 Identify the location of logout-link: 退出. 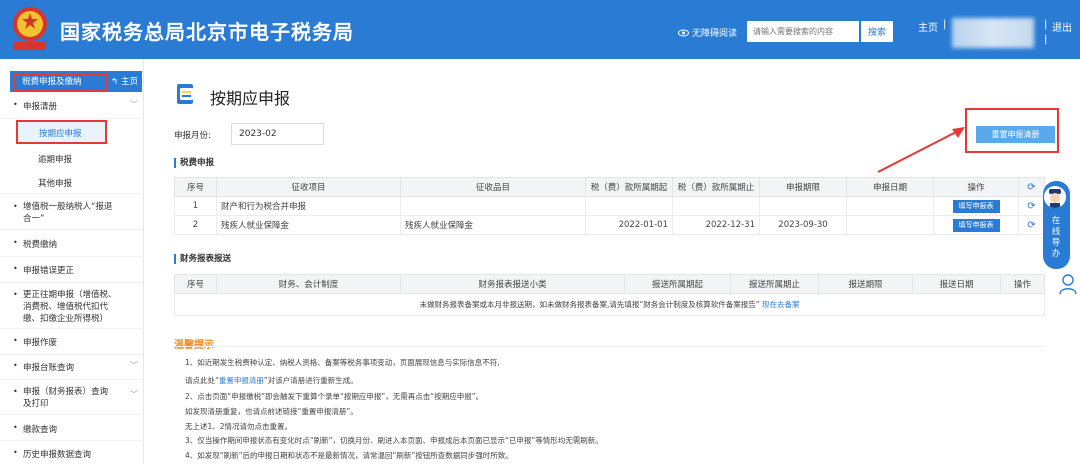
(1062, 26).